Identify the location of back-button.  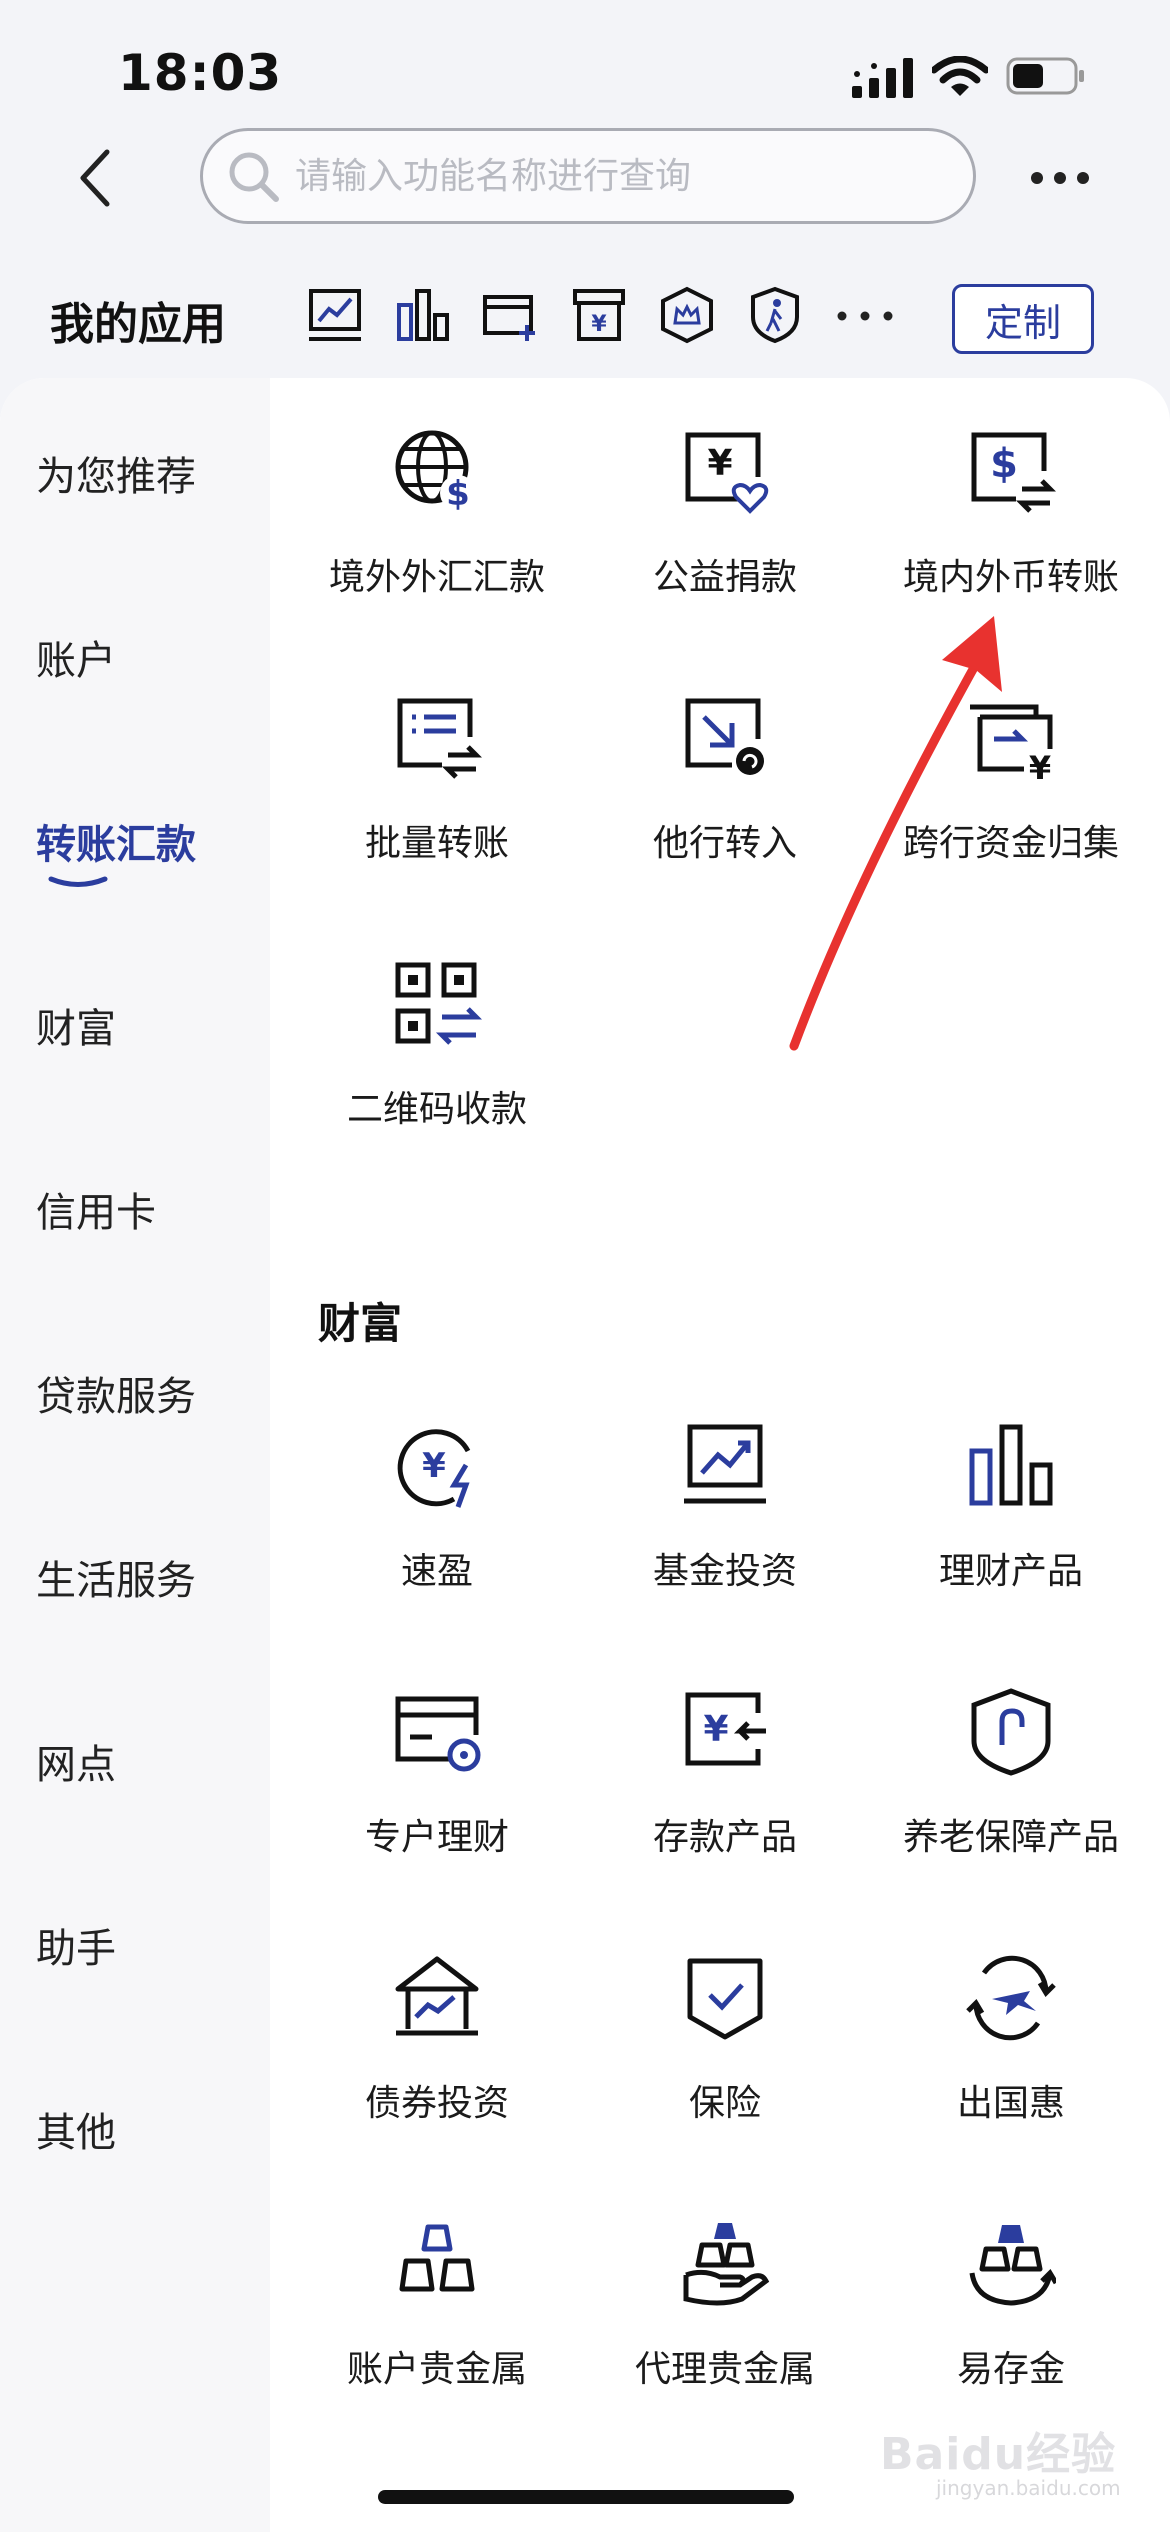
(95, 178).